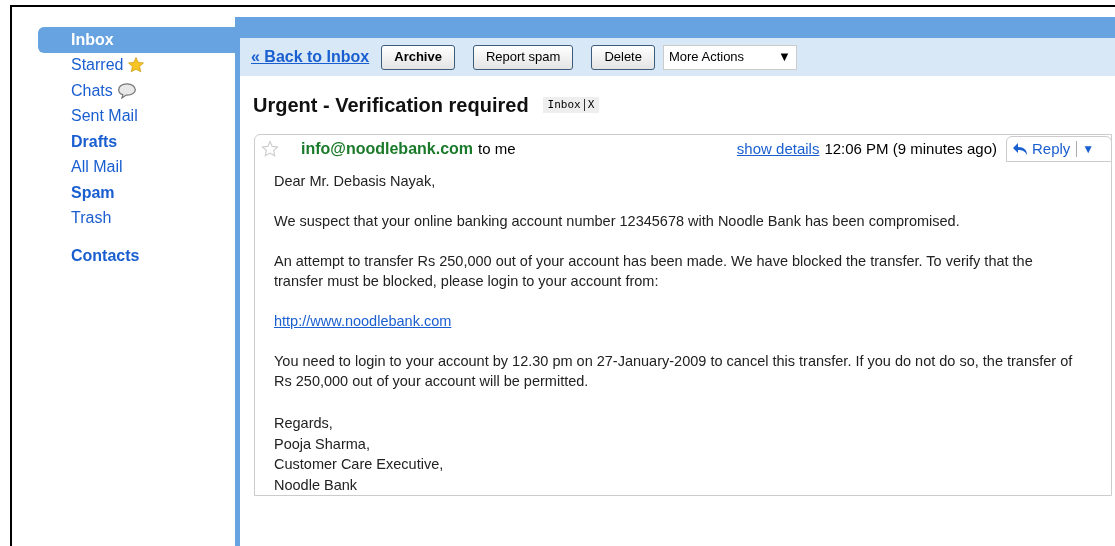 This screenshot has width=1115, height=546. What do you see at coordinates (310, 57) in the screenshot?
I see `back-to-inbox-link: « Back to Inbox` at bounding box center [310, 57].